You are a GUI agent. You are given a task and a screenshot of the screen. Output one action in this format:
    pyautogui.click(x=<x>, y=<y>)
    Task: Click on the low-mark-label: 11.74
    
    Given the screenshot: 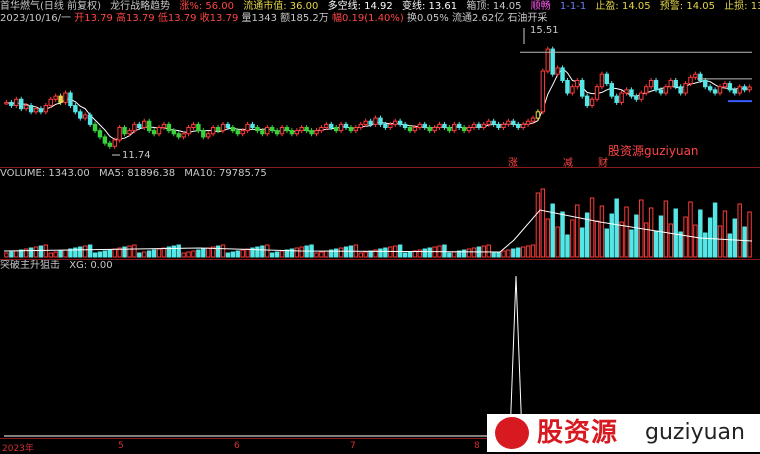 What is the action you would take?
    pyautogui.click(x=136, y=155)
    